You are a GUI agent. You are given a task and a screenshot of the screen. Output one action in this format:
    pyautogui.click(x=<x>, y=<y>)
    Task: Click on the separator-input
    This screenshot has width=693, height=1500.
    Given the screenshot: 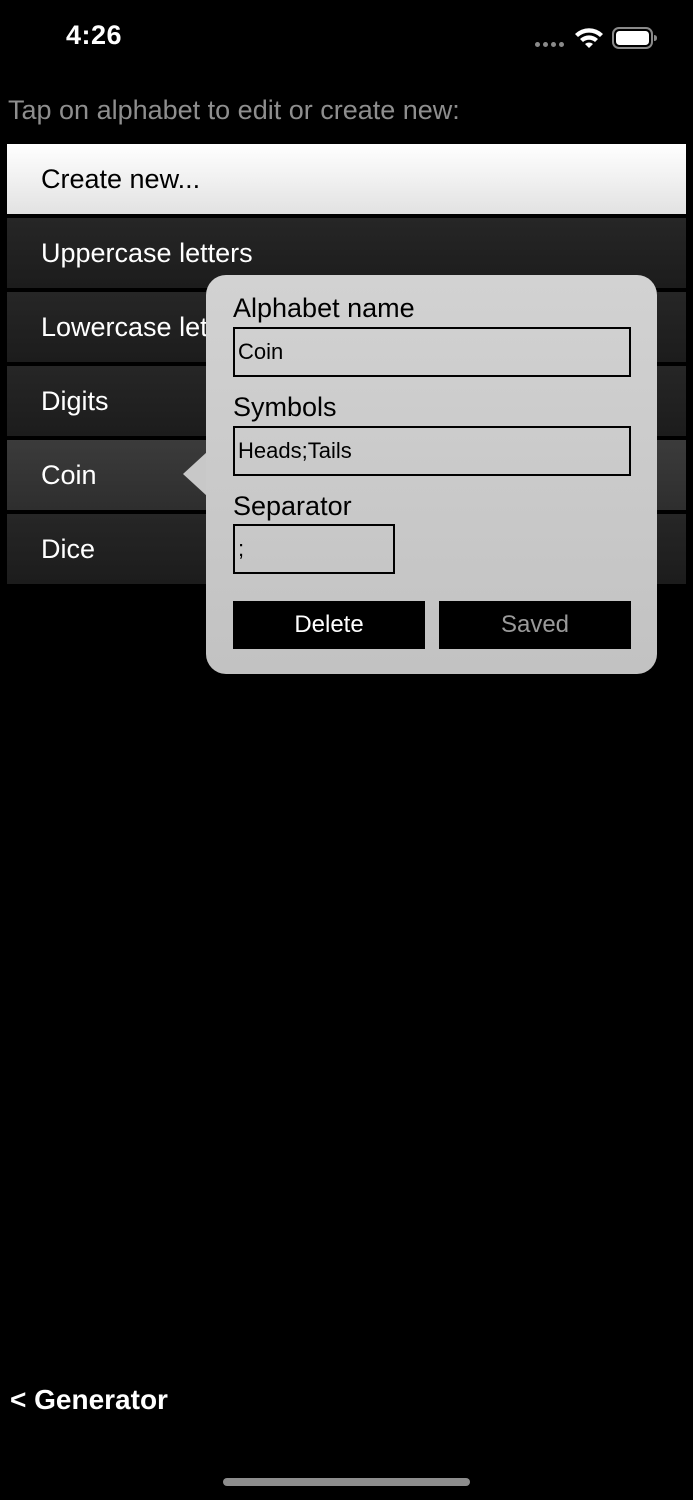 What is the action you would take?
    pyautogui.click(x=314, y=549)
    